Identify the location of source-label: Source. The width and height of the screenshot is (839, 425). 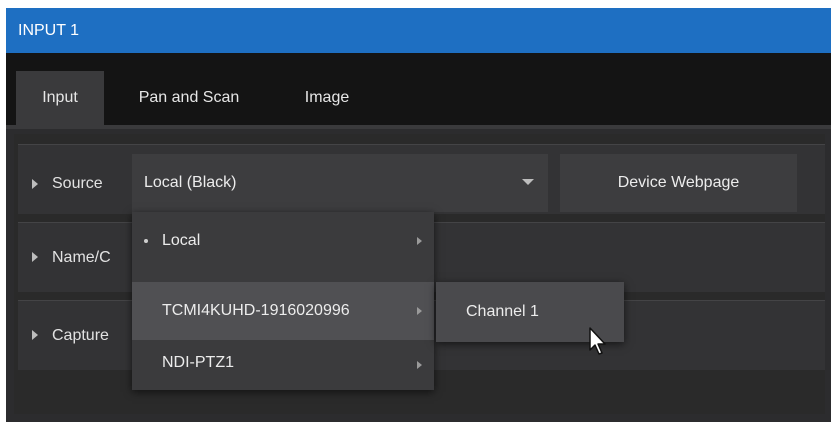
(77, 183).